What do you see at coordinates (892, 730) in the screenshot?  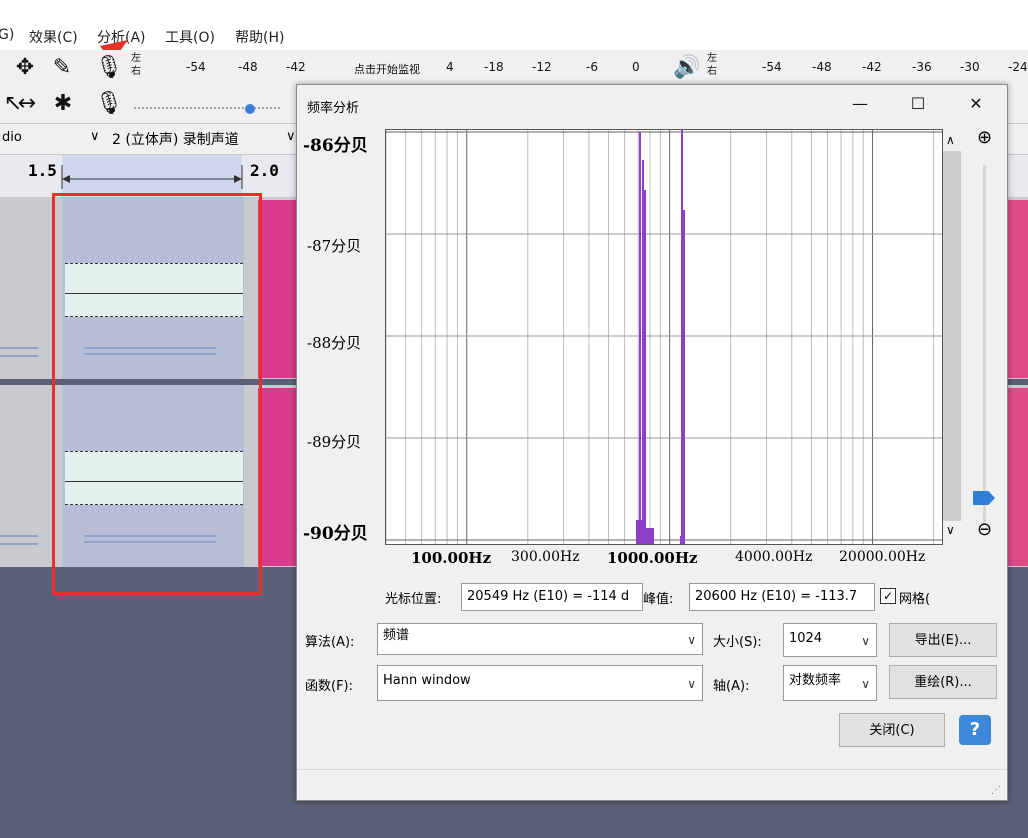 I see `close-button: 关闭(C)` at bounding box center [892, 730].